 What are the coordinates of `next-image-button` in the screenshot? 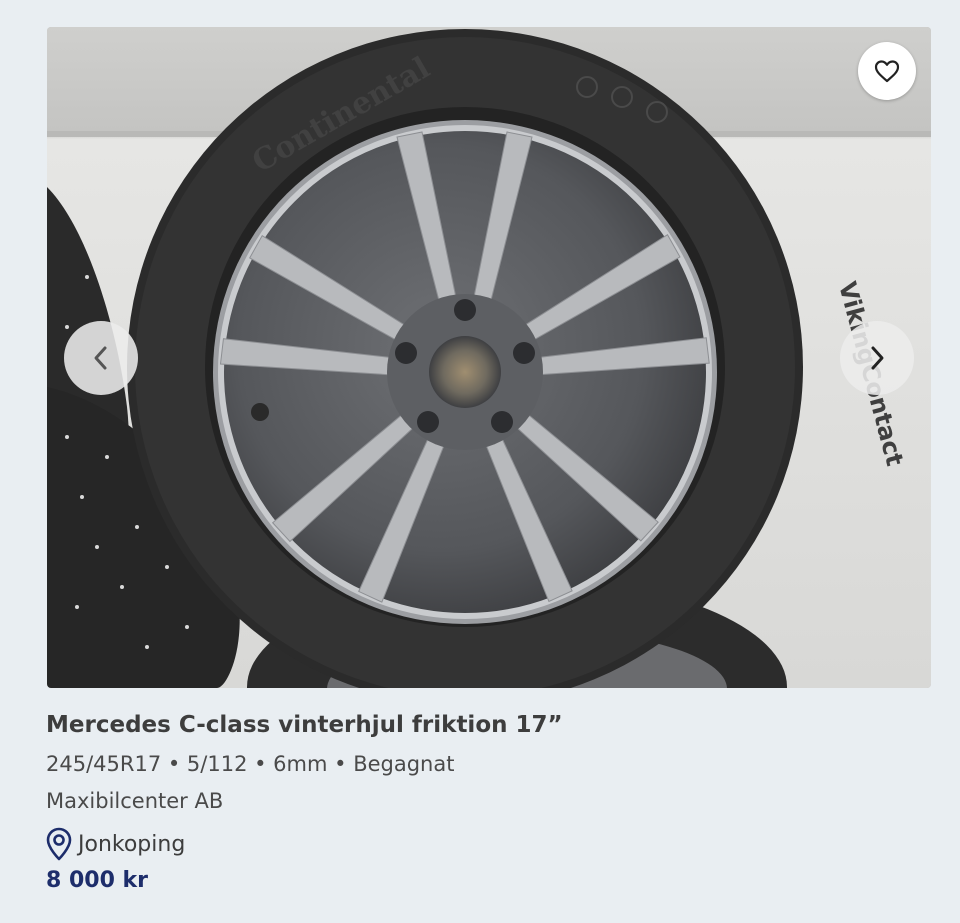 It's located at (877, 358).